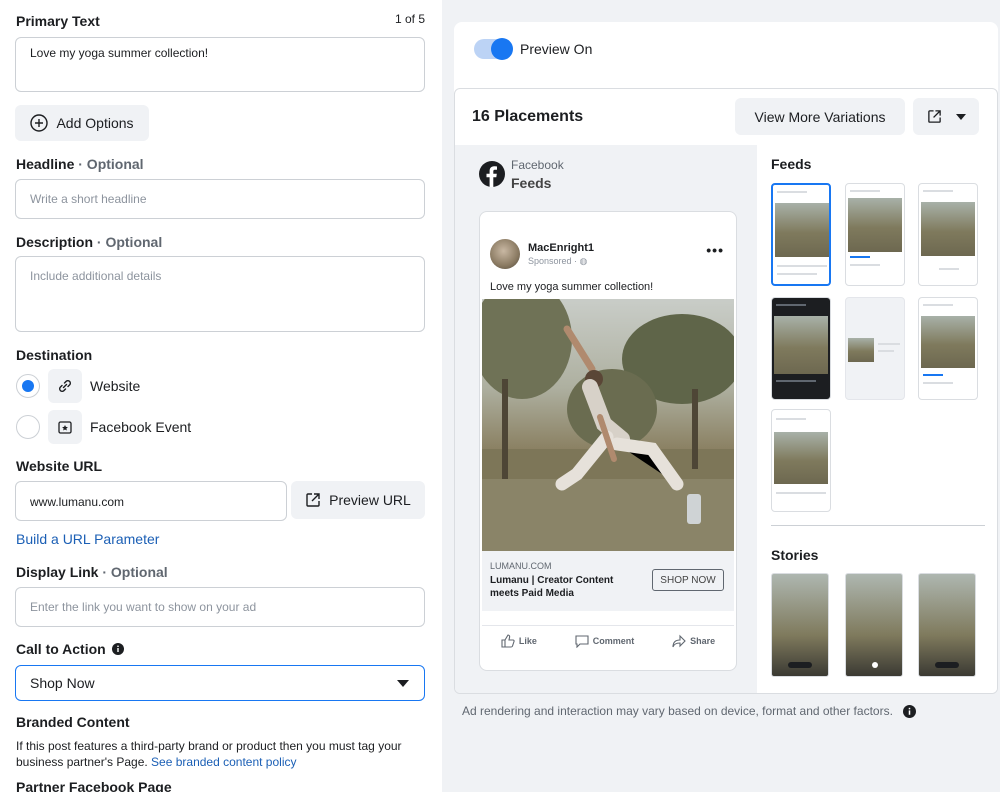 This screenshot has width=1000, height=792. What do you see at coordinates (370, 500) in the screenshot?
I see `preview-url-label: Preview URL` at bounding box center [370, 500].